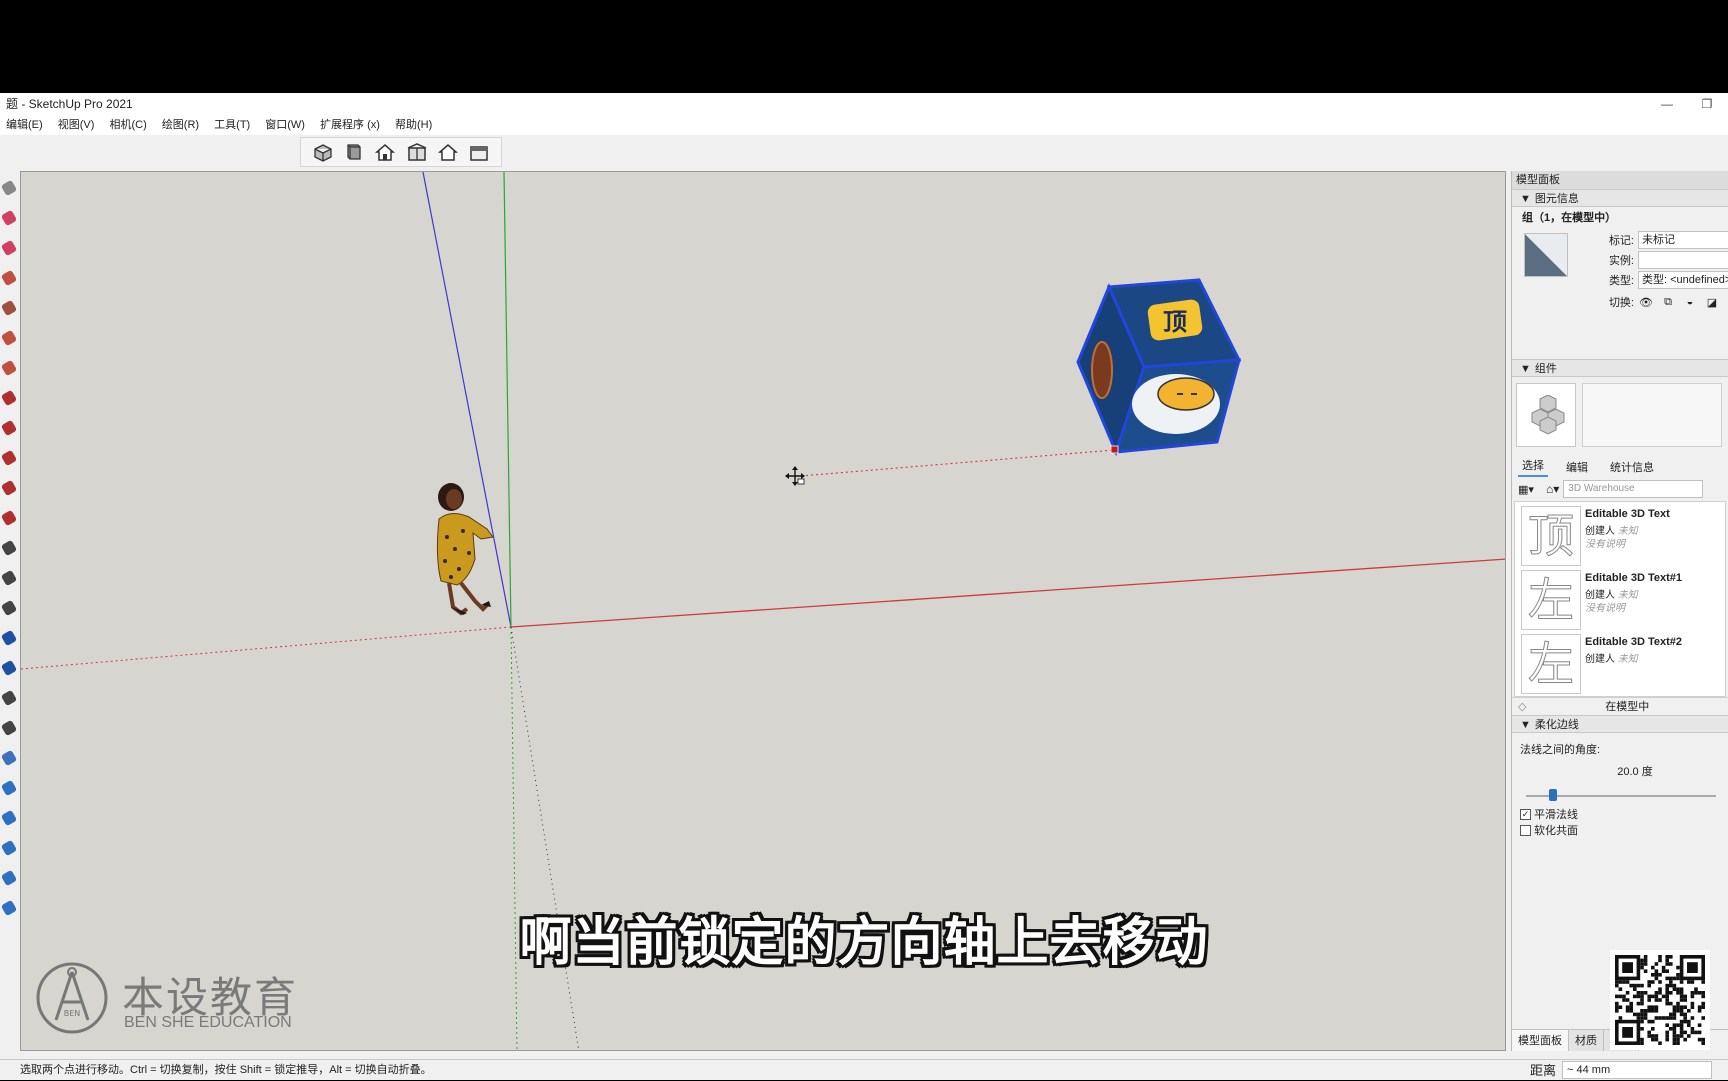 The image size is (1728, 1081). I want to click on angle-slider, so click(1622, 795).